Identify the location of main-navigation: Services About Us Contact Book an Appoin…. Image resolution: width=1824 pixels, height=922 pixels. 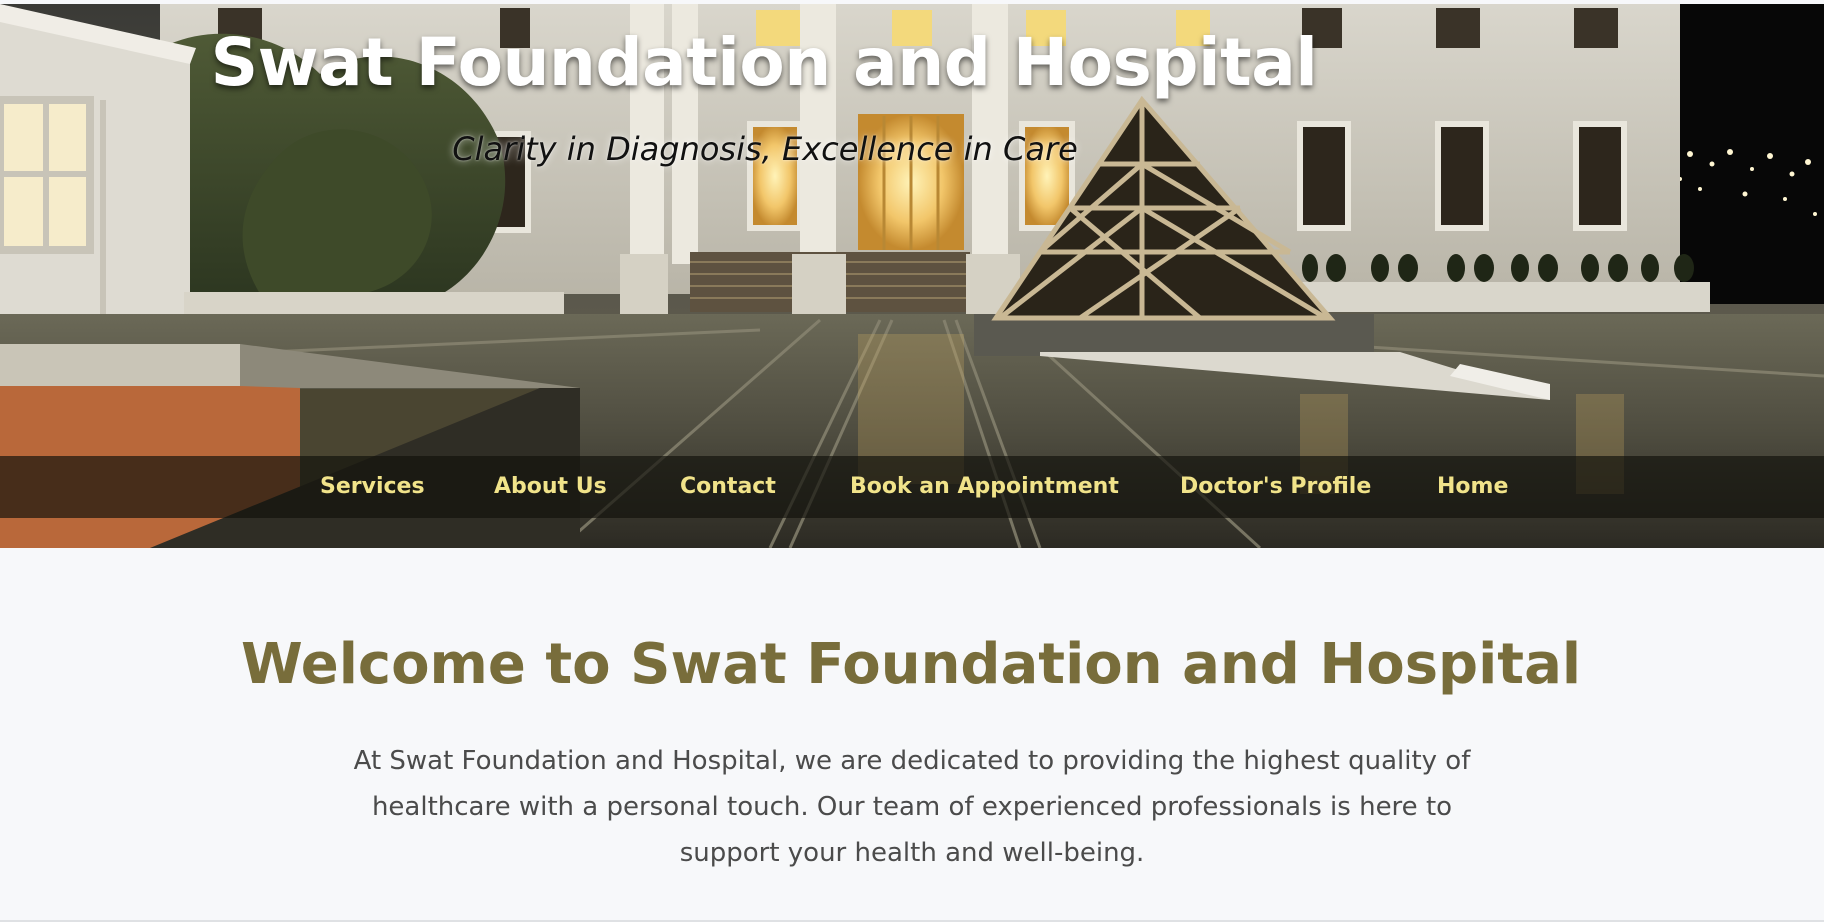
(912, 487).